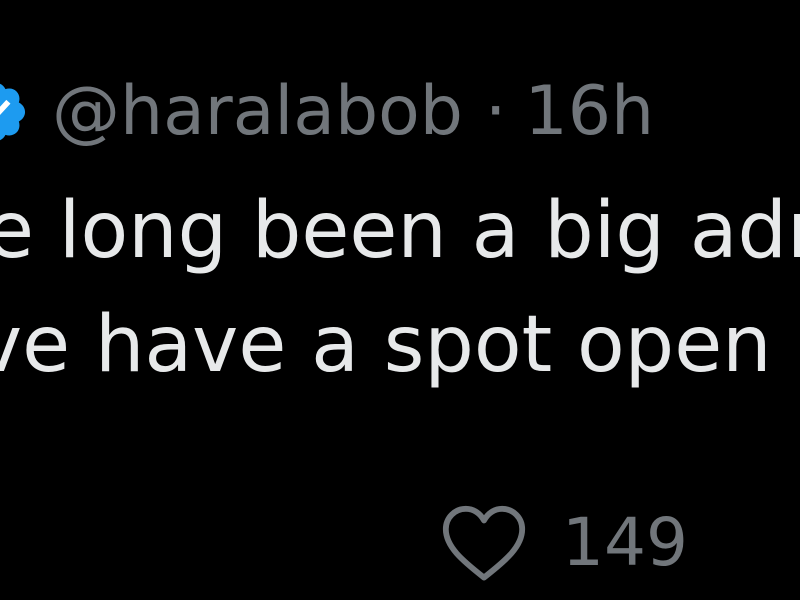 This screenshot has width=800, height=600. What do you see at coordinates (625, 542) in the screenshot?
I see `like-count: 149` at bounding box center [625, 542].